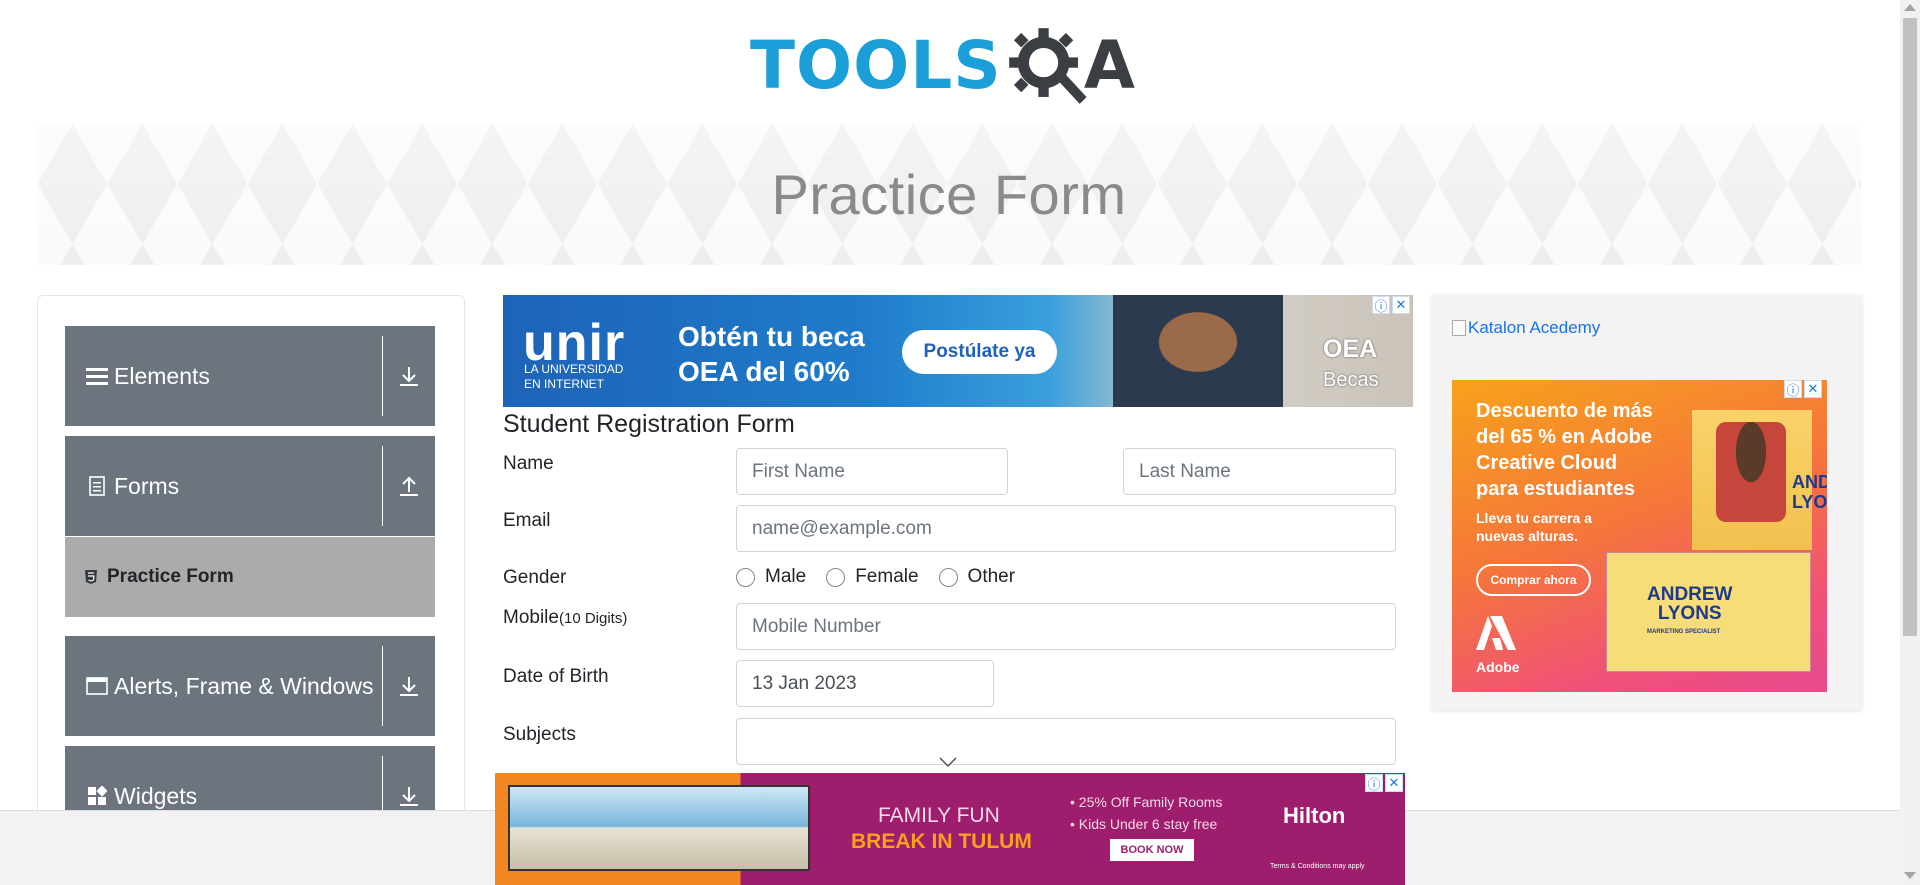 The height and width of the screenshot is (885, 1920). Describe the element at coordinates (771, 354) in the screenshot. I see `ad-headline: Obtén tu beca OEA del 60%` at that location.